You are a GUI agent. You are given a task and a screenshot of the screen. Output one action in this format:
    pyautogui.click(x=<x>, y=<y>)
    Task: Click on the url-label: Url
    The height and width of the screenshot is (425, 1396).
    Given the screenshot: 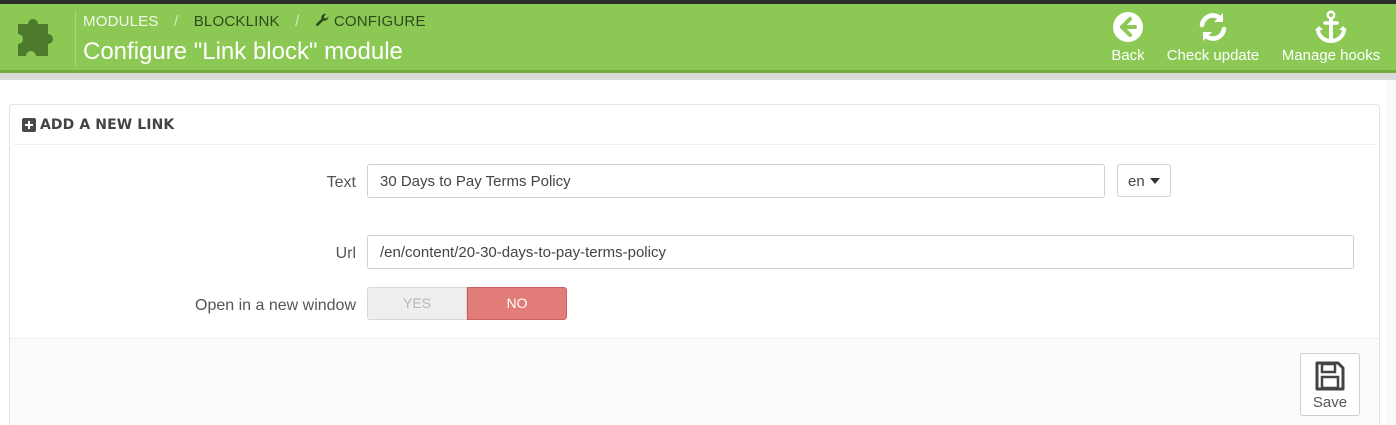 What is the action you would take?
    pyautogui.click(x=345, y=253)
    